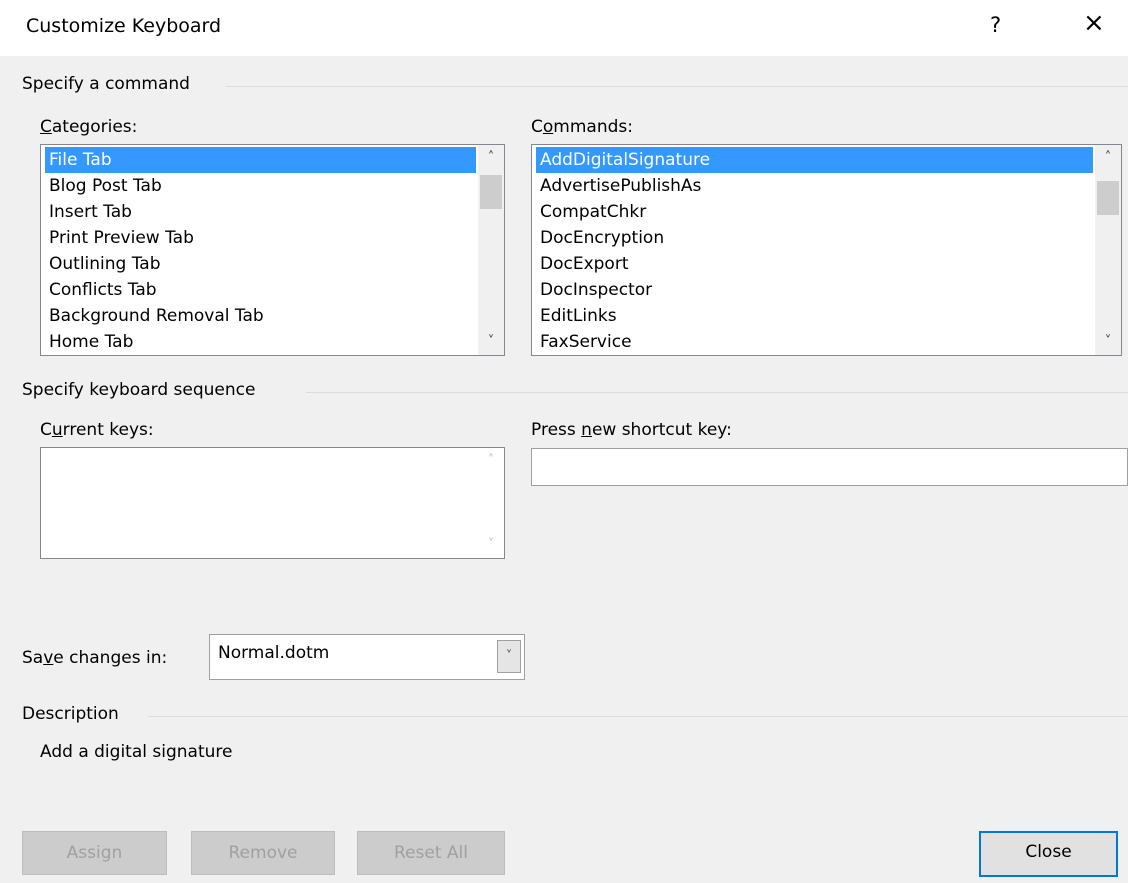 The width and height of the screenshot is (1128, 883). What do you see at coordinates (274, 653) in the screenshot?
I see `save-changes-value: Normal.dotm` at bounding box center [274, 653].